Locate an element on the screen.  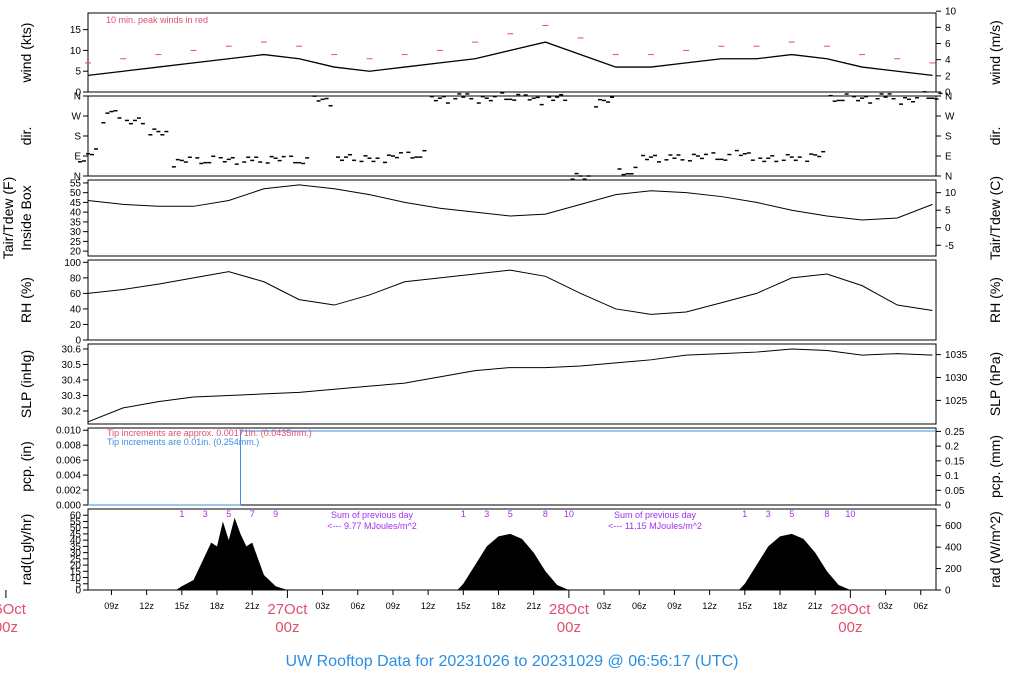
slp-ytick-label: 30.5 is located at coordinates (72, 365).